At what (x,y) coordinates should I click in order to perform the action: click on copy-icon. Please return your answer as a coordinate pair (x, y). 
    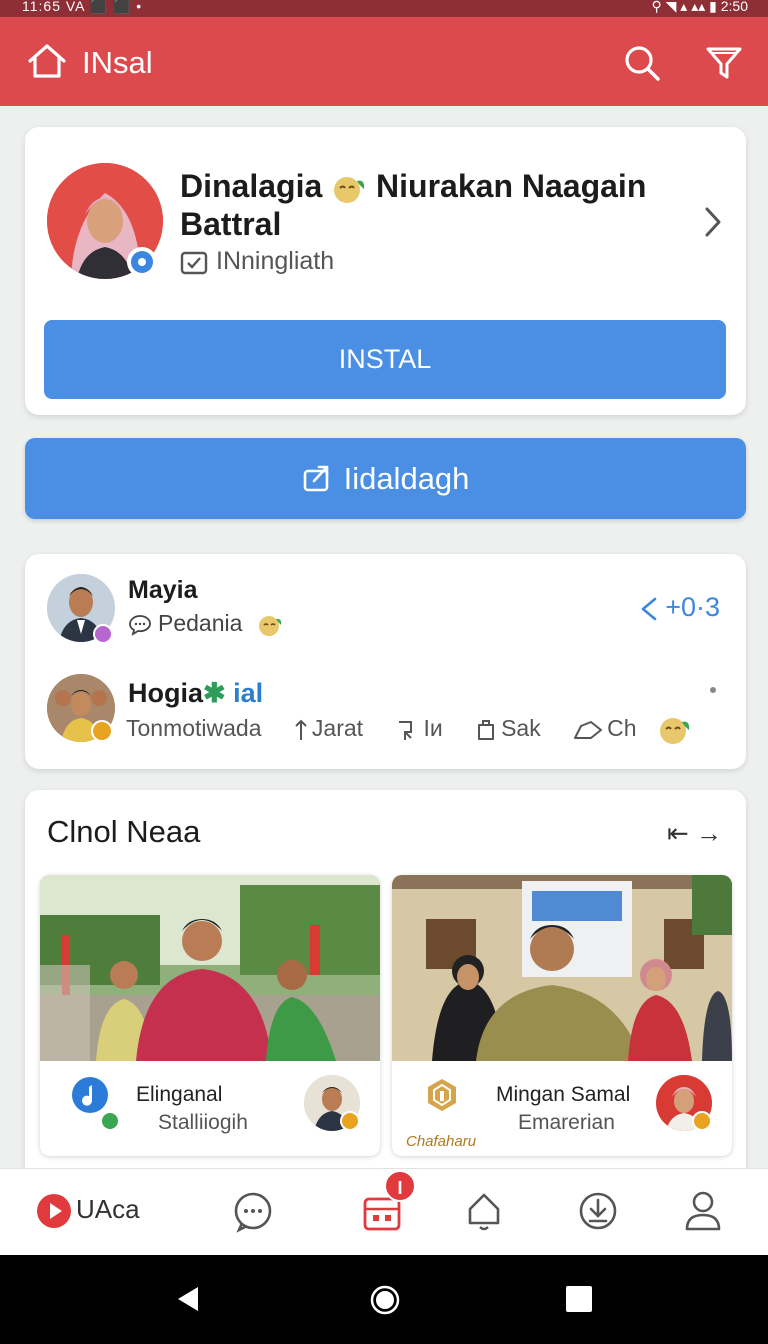
    Looking at the image, I should click on (406, 730).